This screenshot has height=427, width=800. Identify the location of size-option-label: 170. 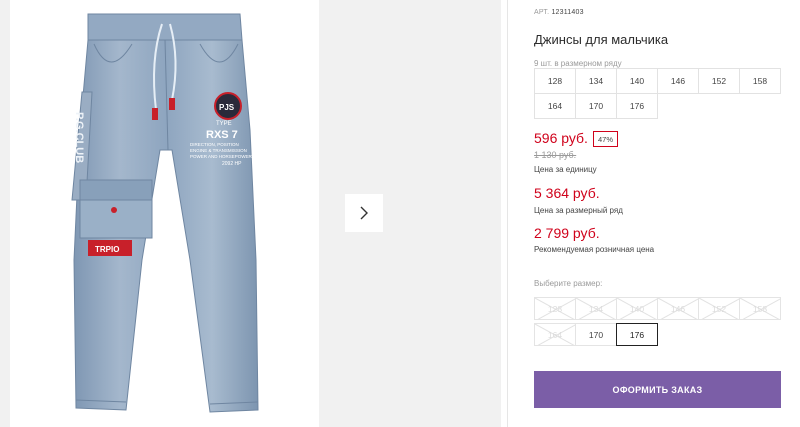
(596, 334).